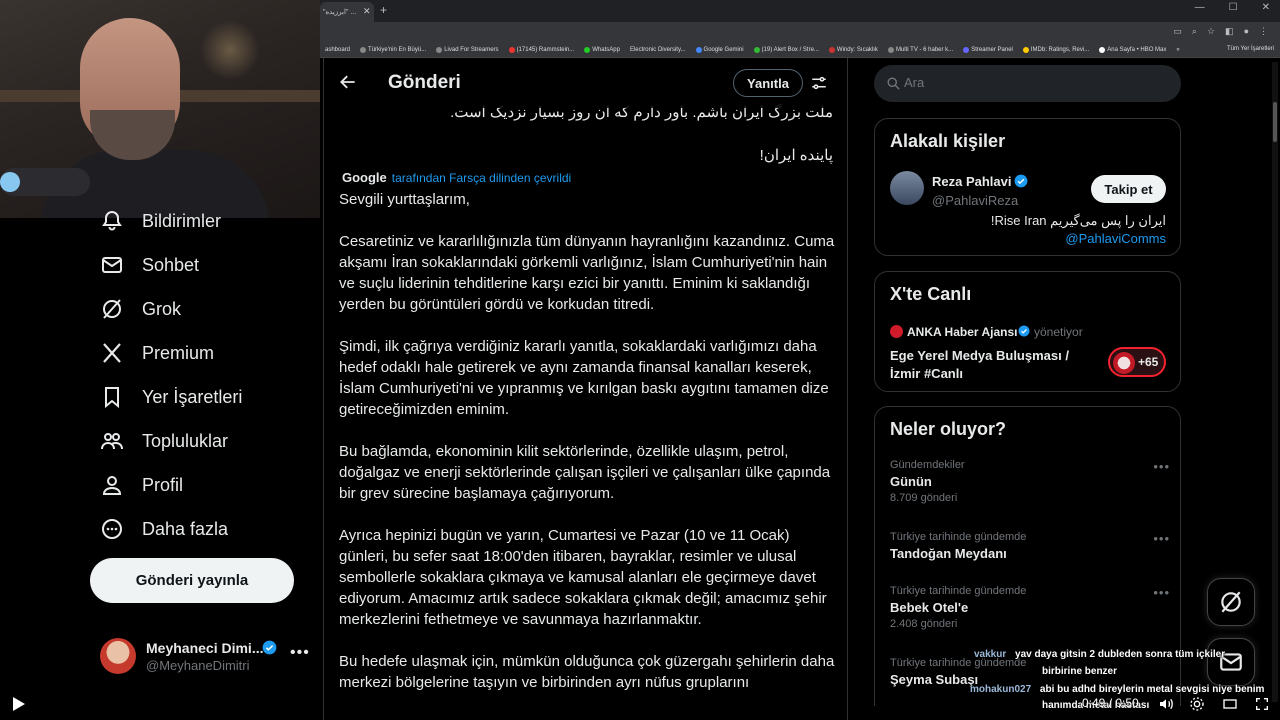 The width and height of the screenshot is (1280, 720). I want to click on messages-floating-button, so click(1231, 662).